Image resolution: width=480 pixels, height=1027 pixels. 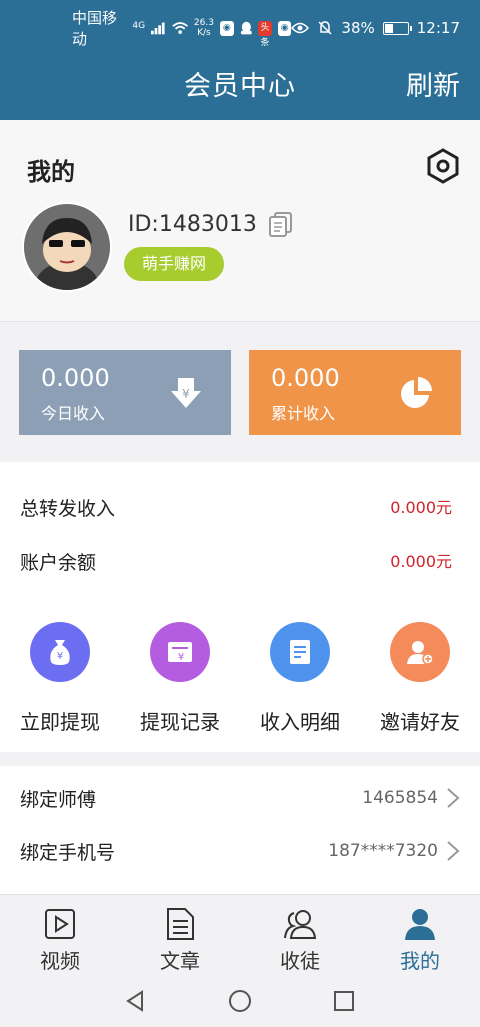 What do you see at coordinates (300, 722) in the screenshot?
I see `income-details-label: 收入明细` at bounding box center [300, 722].